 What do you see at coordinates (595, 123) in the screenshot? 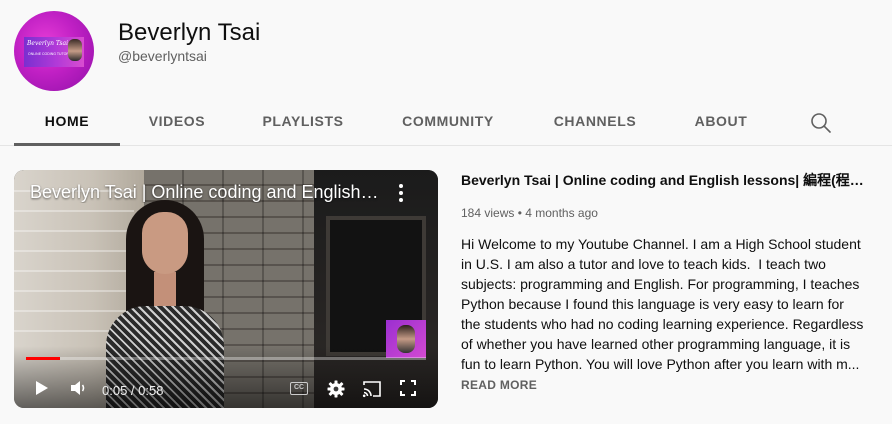
I see `tab-channels: CHANNELS` at bounding box center [595, 123].